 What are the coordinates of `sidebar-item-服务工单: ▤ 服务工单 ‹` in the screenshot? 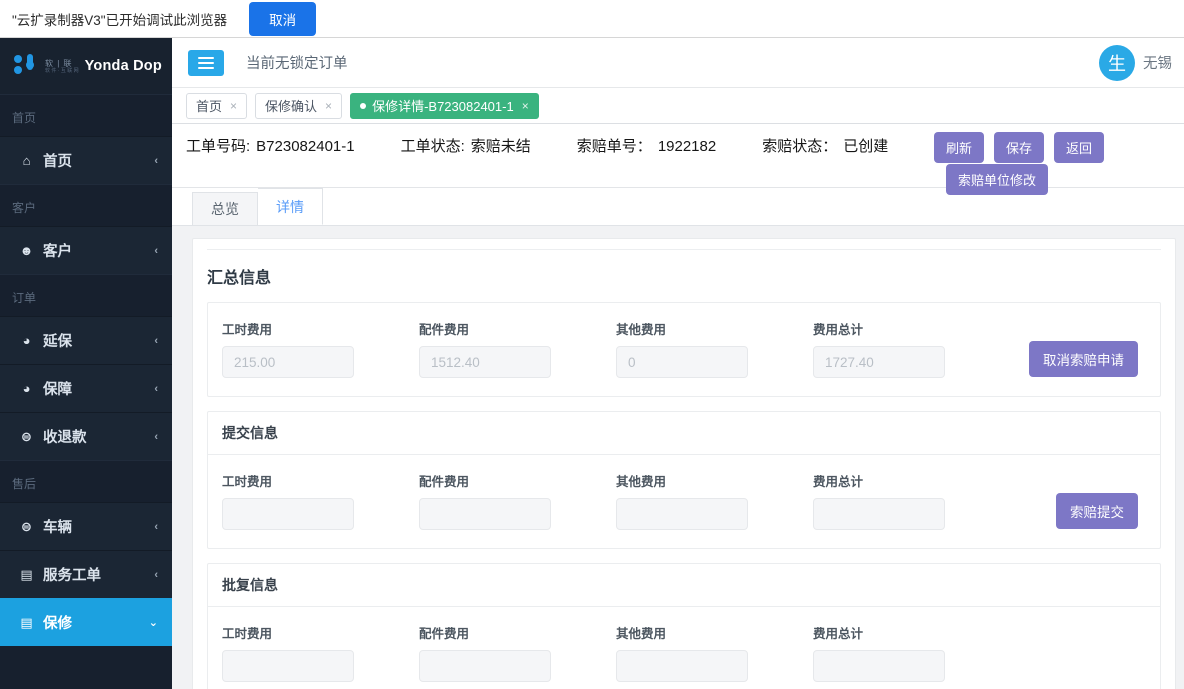 It's located at (86, 574).